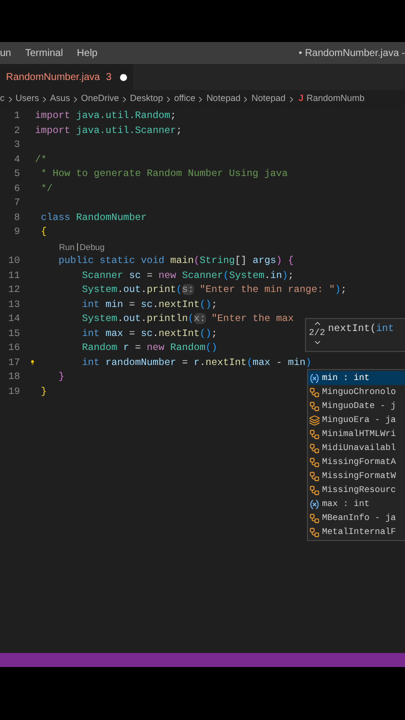  Describe the element at coordinates (93, 217) in the screenshot. I see `code-line: class RandomNumber` at that location.